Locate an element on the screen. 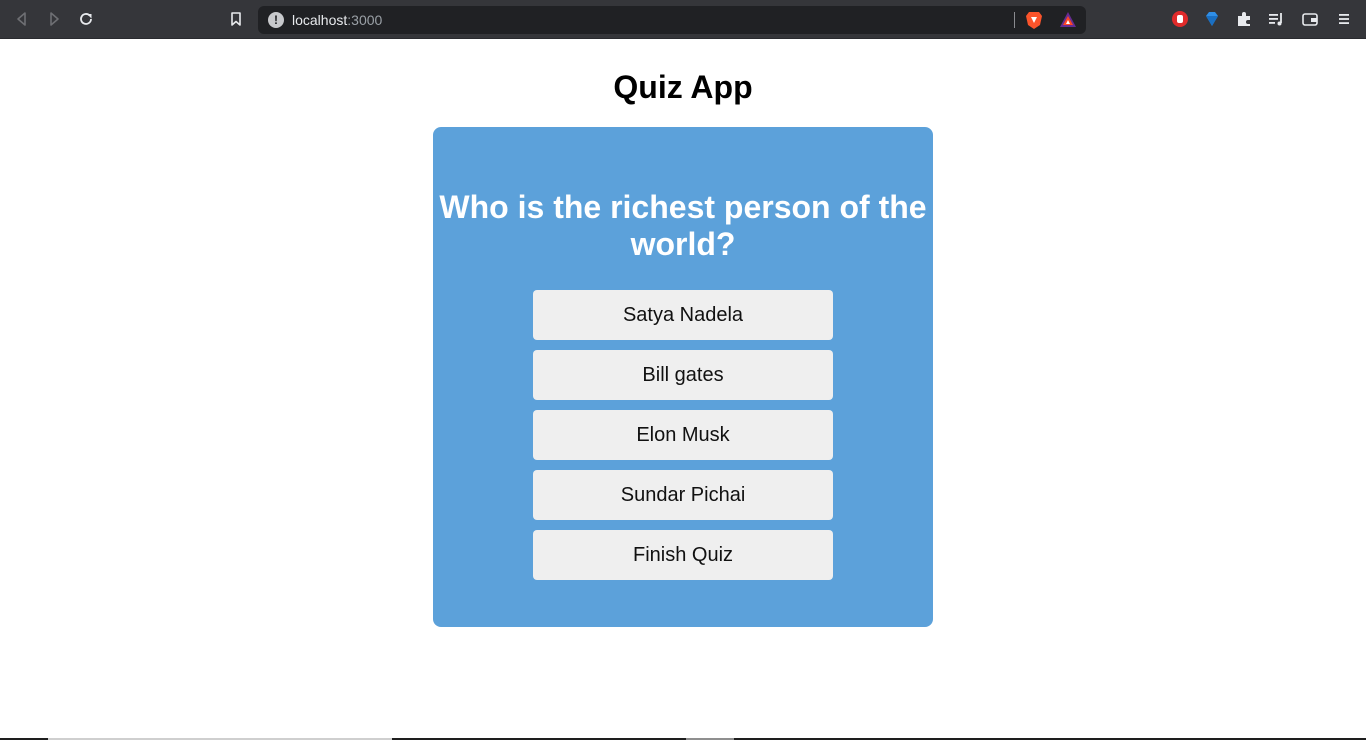 This screenshot has width=1366, height=740. wallet-icon is located at coordinates (1310, 19).